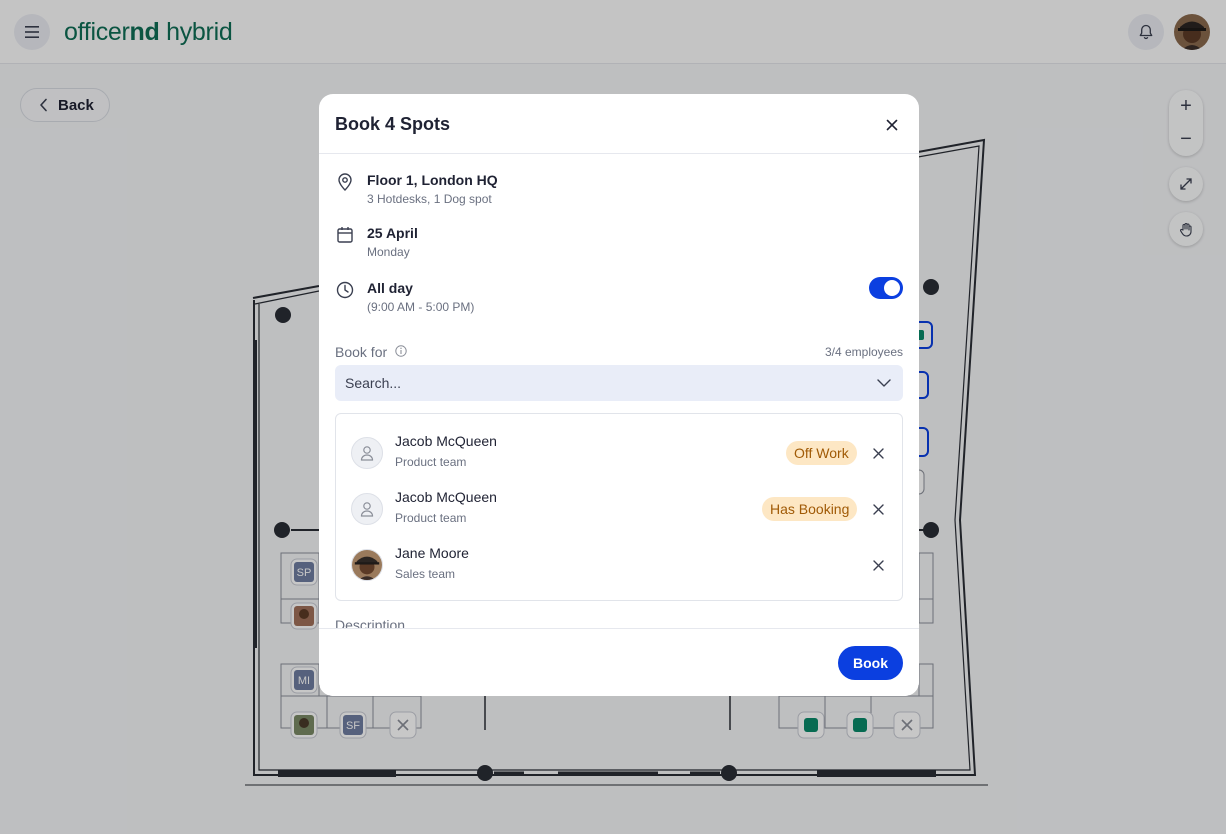 Image resolution: width=1226 pixels, height=834 pixels. I want to click on book-button: Book, so click(870, 663).